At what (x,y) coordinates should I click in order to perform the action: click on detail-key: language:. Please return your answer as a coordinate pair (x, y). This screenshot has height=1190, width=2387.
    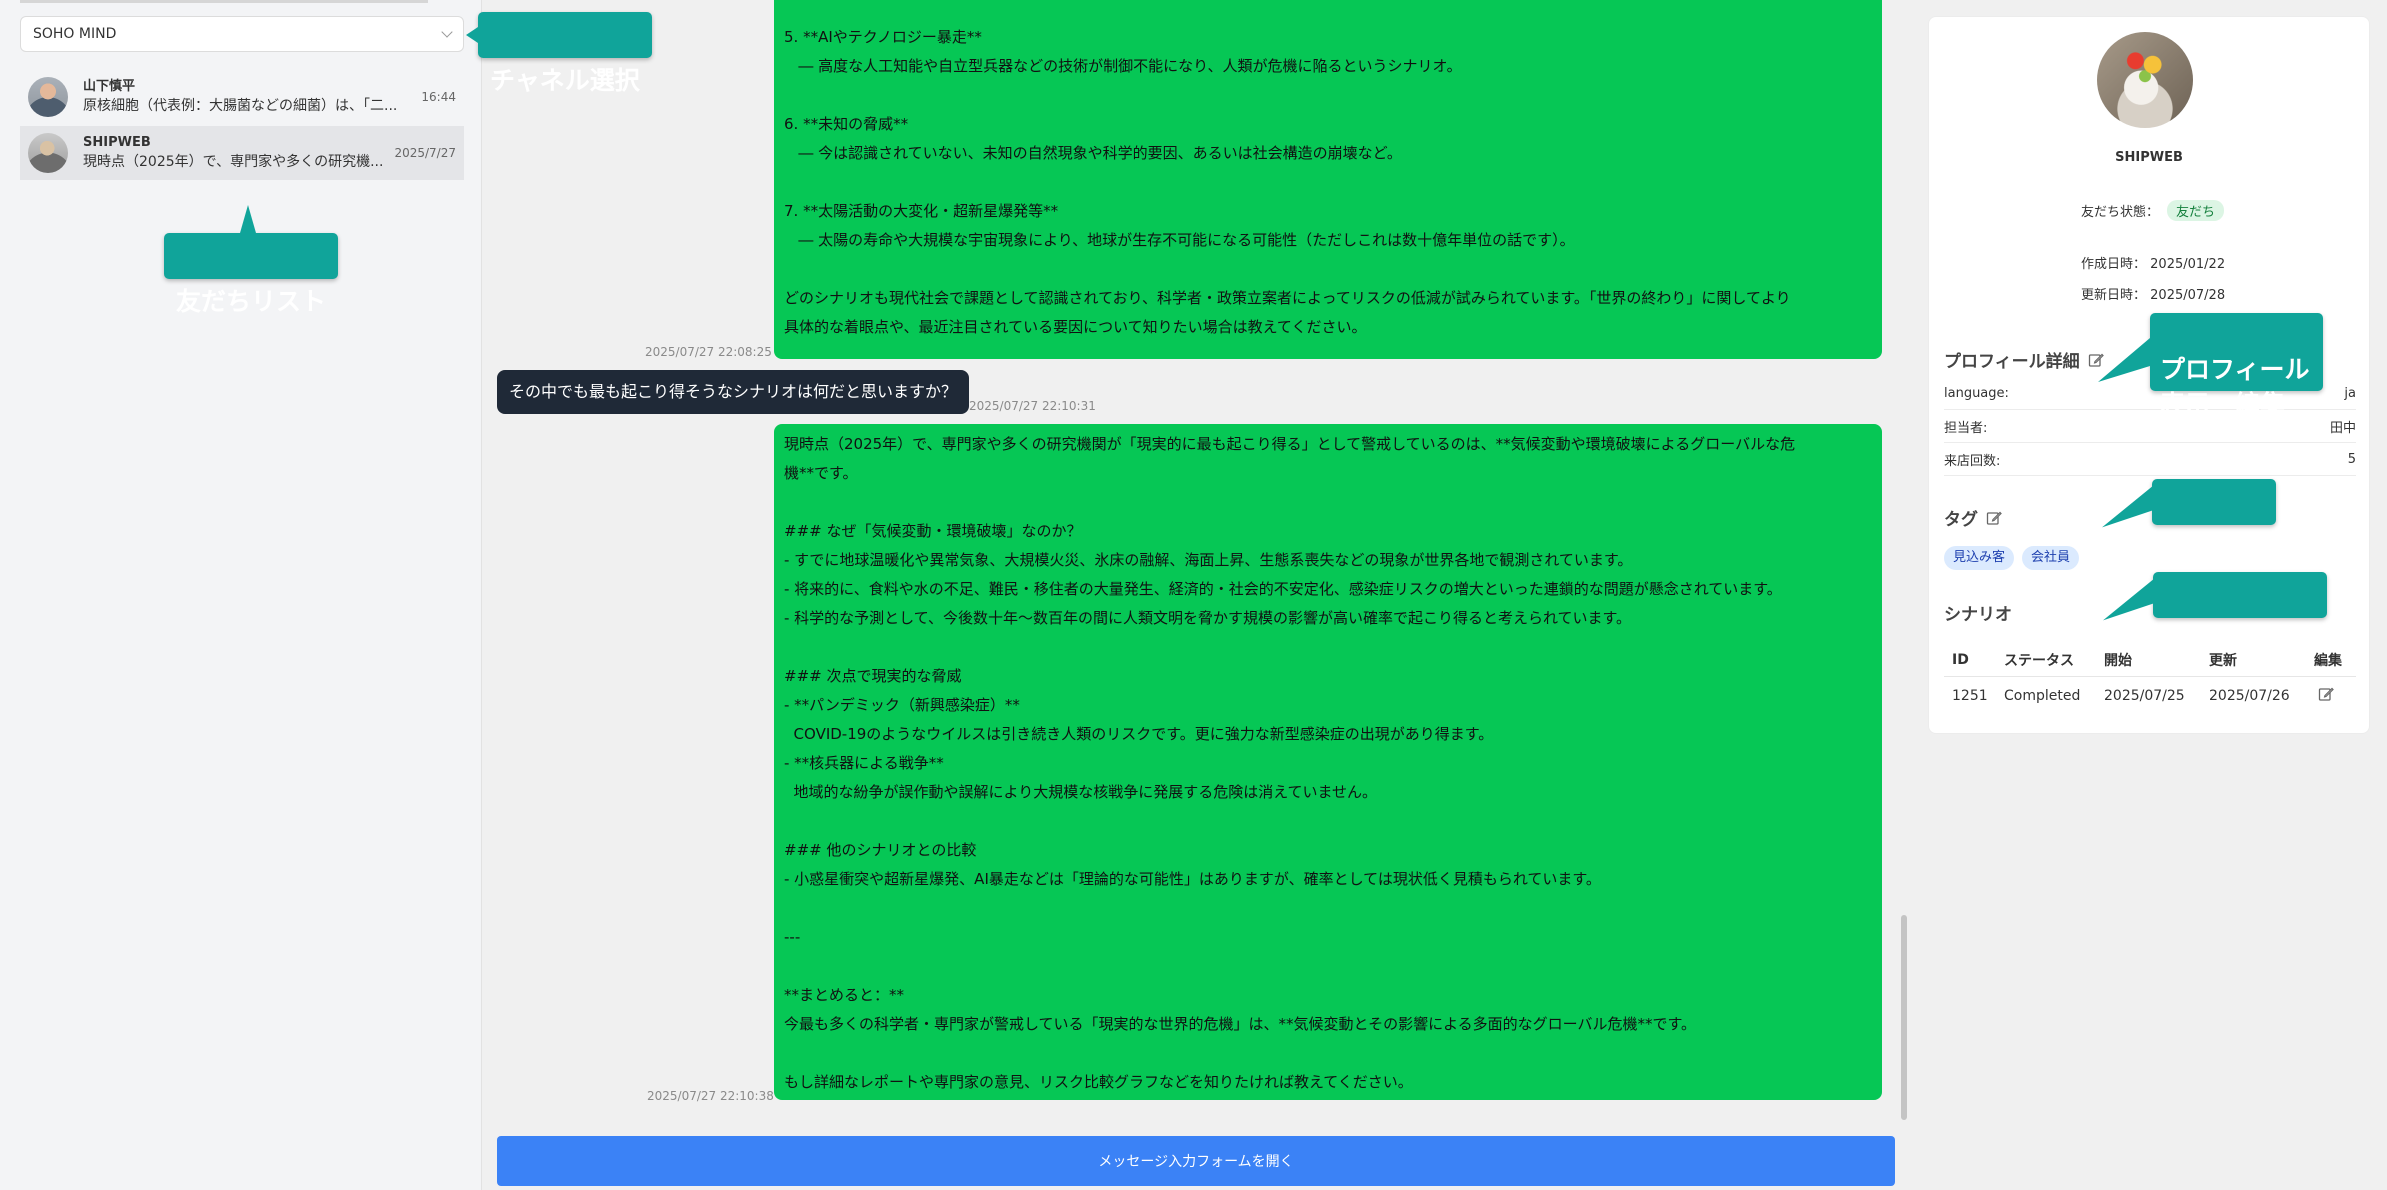
    Looking at the image, I should click on (1976, 393).